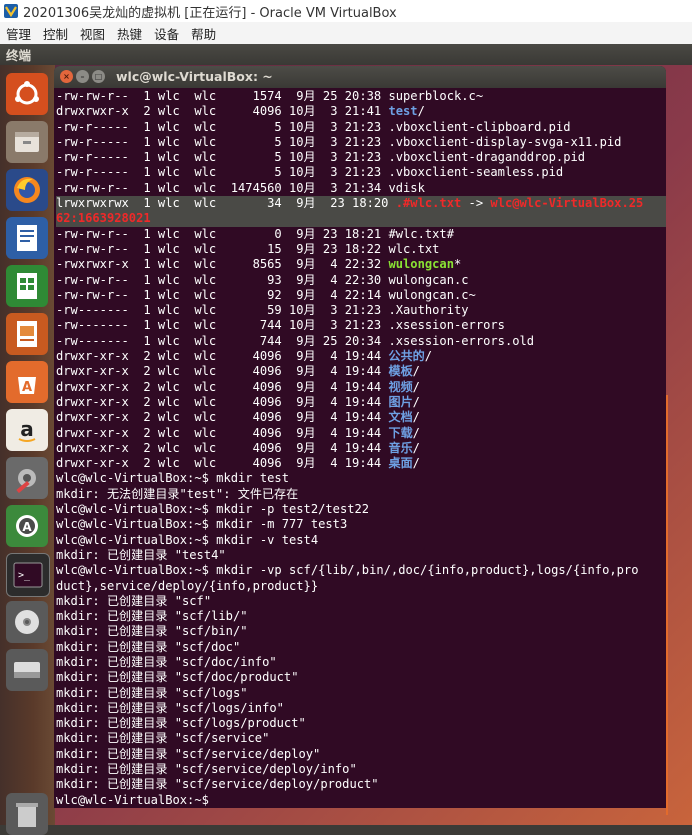 The height and width of the screenshot is (835, 692). I want to click on output-line: mkdir: 已创建目录 "scf/logs/info", so click(170, 707).